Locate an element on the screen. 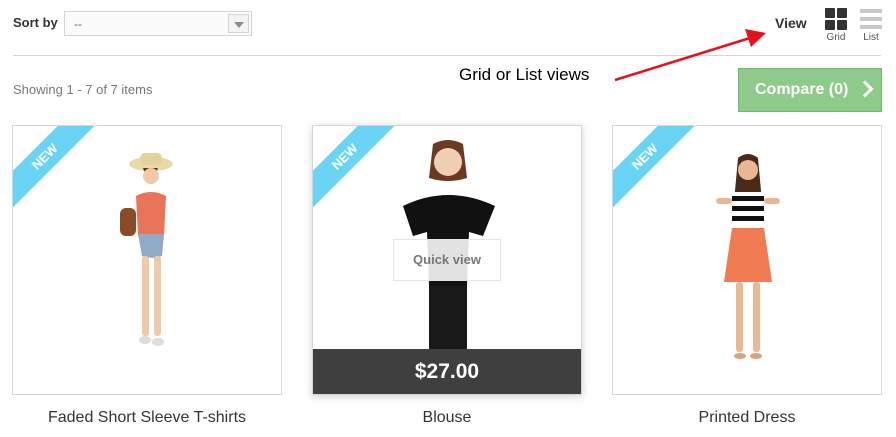 This screenshot has width=896, height=437. grid-icon is located at coordinates (836, 19).